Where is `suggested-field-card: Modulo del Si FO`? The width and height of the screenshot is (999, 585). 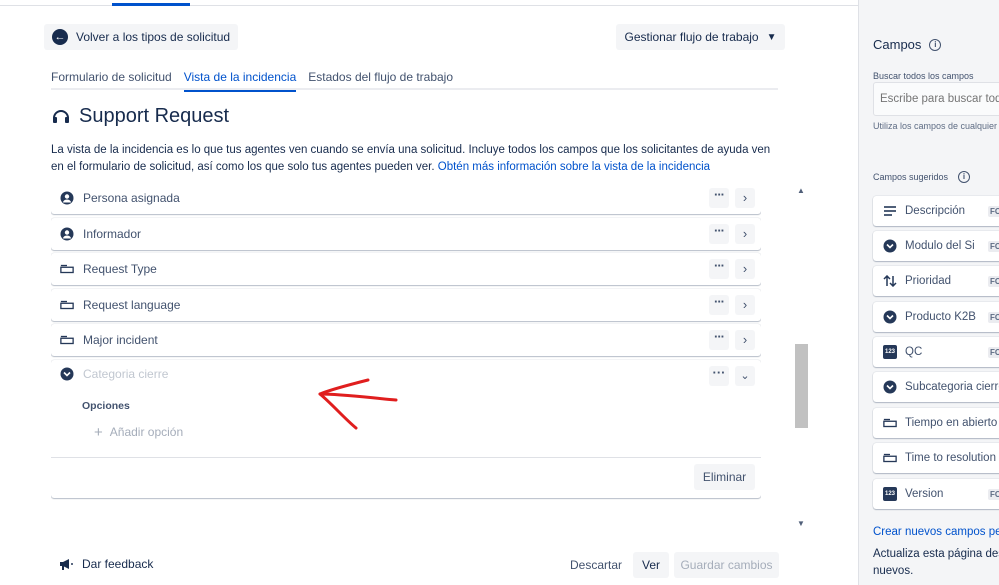
suggested-field-card: Modulo del Si FO is located at coordinates (936, 246).